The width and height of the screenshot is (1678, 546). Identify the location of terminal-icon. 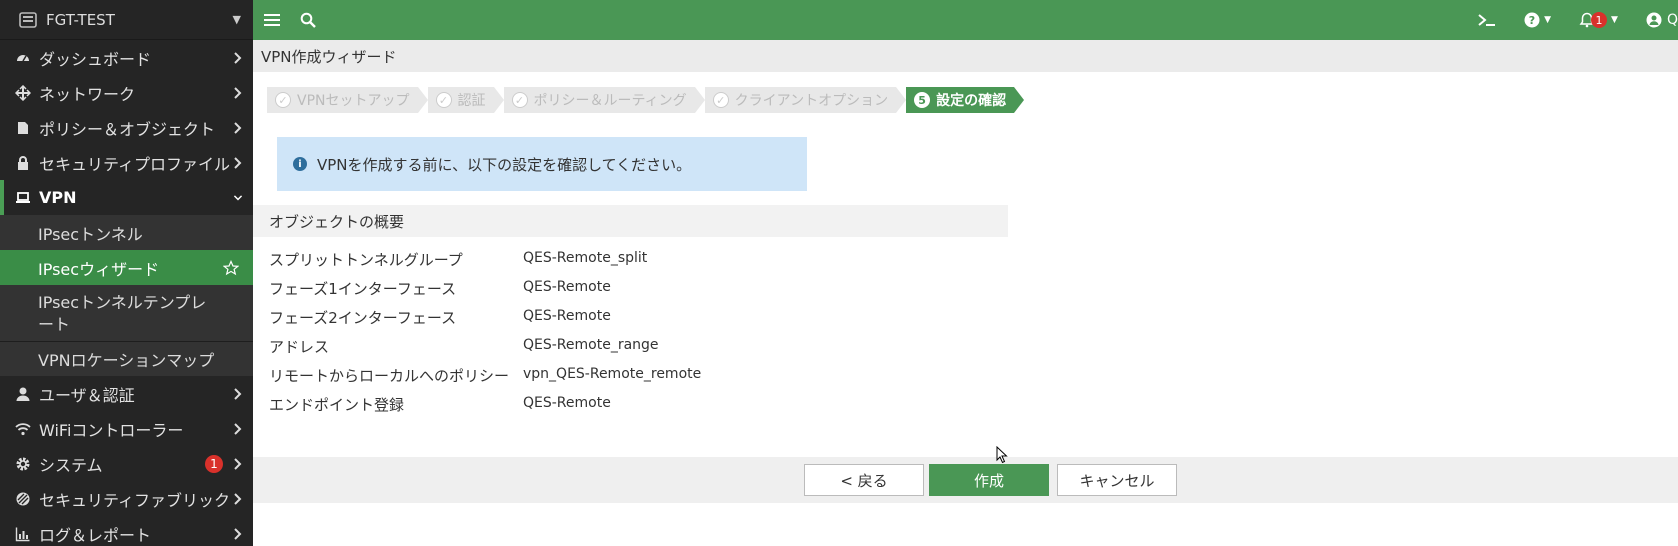
(1487, 20).